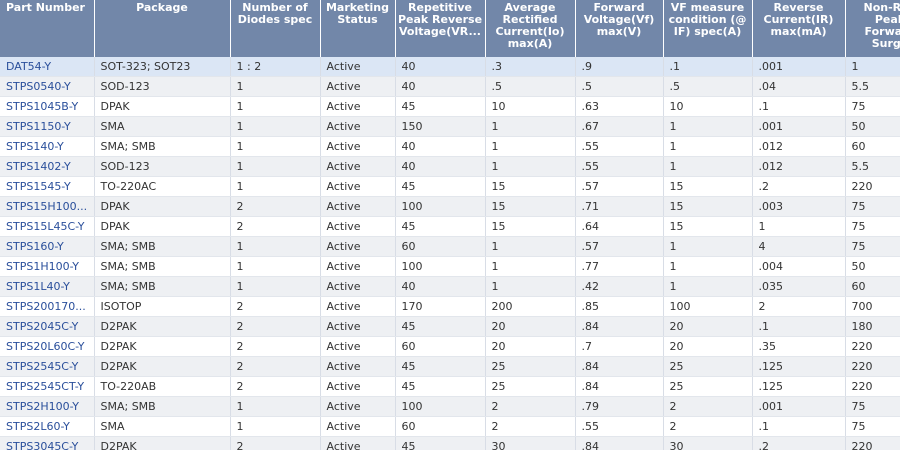 The width and height of the screenshot is (900, 450). Describe the element at coordinates (275, 166) in the screenshot. I see `cell-number-of-diodes: 1` at that location.